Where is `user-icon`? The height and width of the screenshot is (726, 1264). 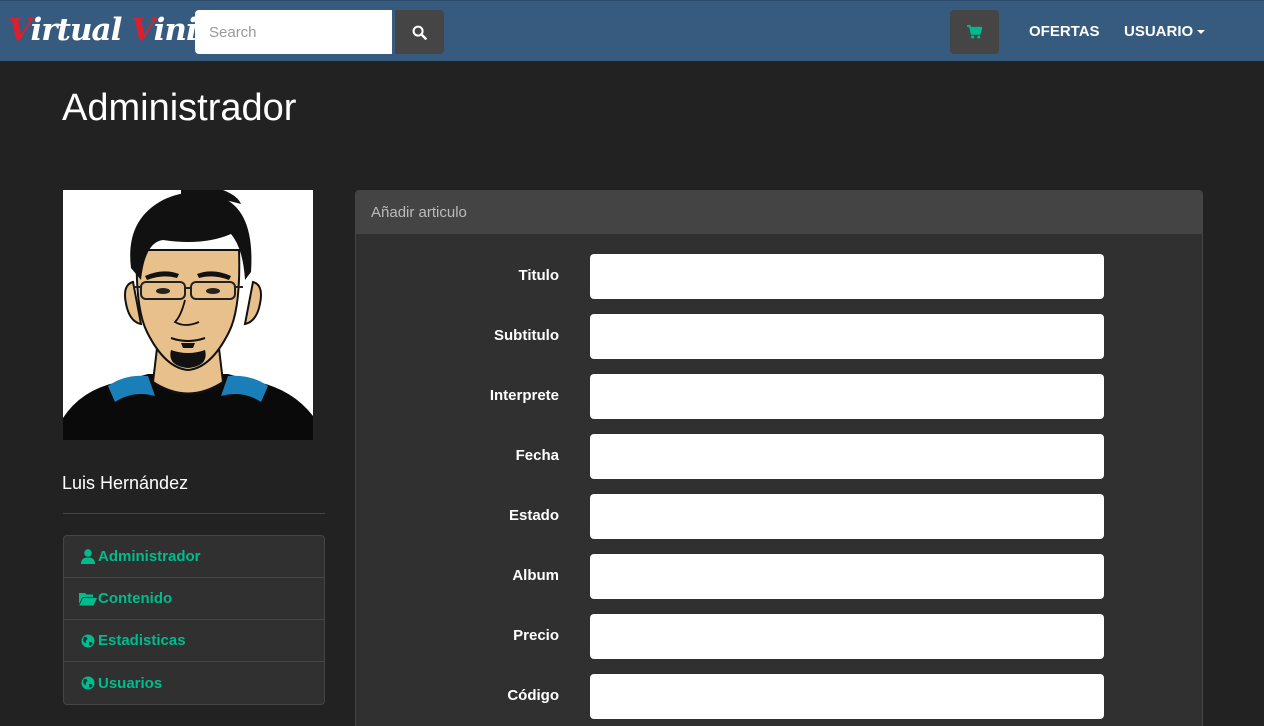
user-icon is located at coordinates (88, 557).